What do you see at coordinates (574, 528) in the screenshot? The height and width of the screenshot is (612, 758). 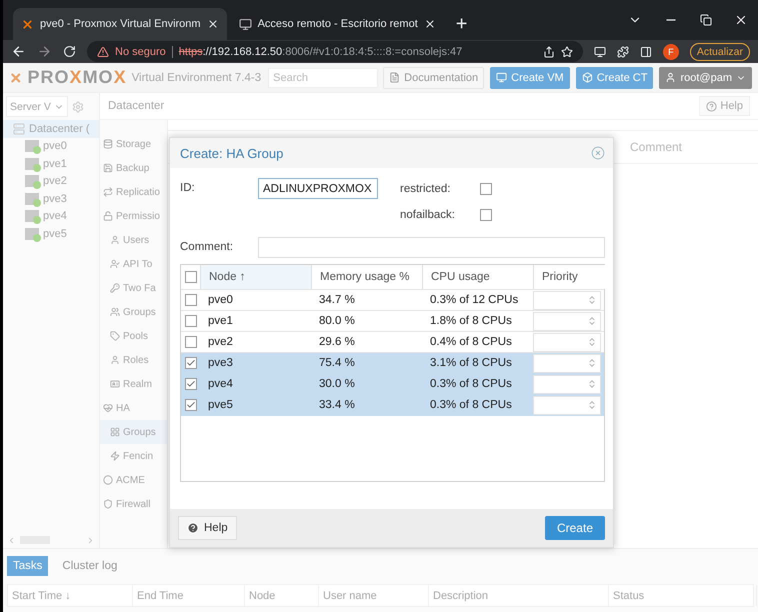 I see `create-button: Create` at bounding box center [574, 528].